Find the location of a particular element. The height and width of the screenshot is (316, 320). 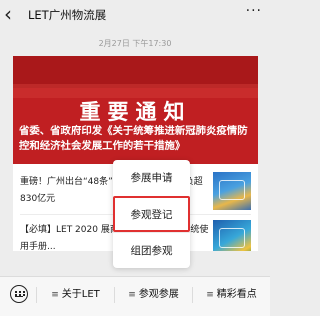

more-icon: ··· is located at coordinates (254, 11).